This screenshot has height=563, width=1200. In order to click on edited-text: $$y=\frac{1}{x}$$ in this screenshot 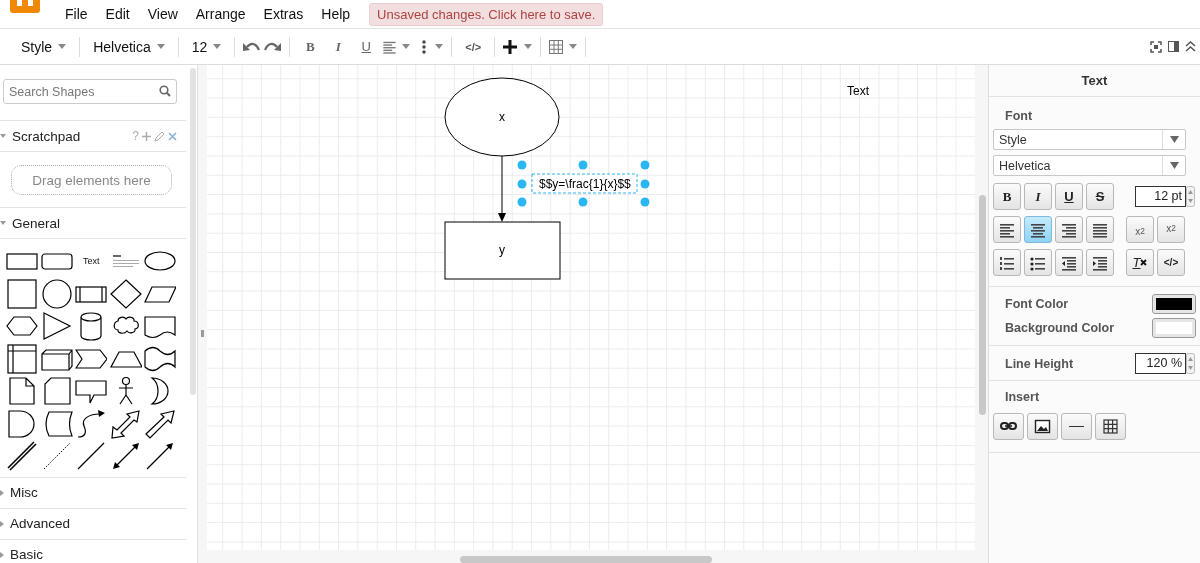, I will do `click(585, 184)`.